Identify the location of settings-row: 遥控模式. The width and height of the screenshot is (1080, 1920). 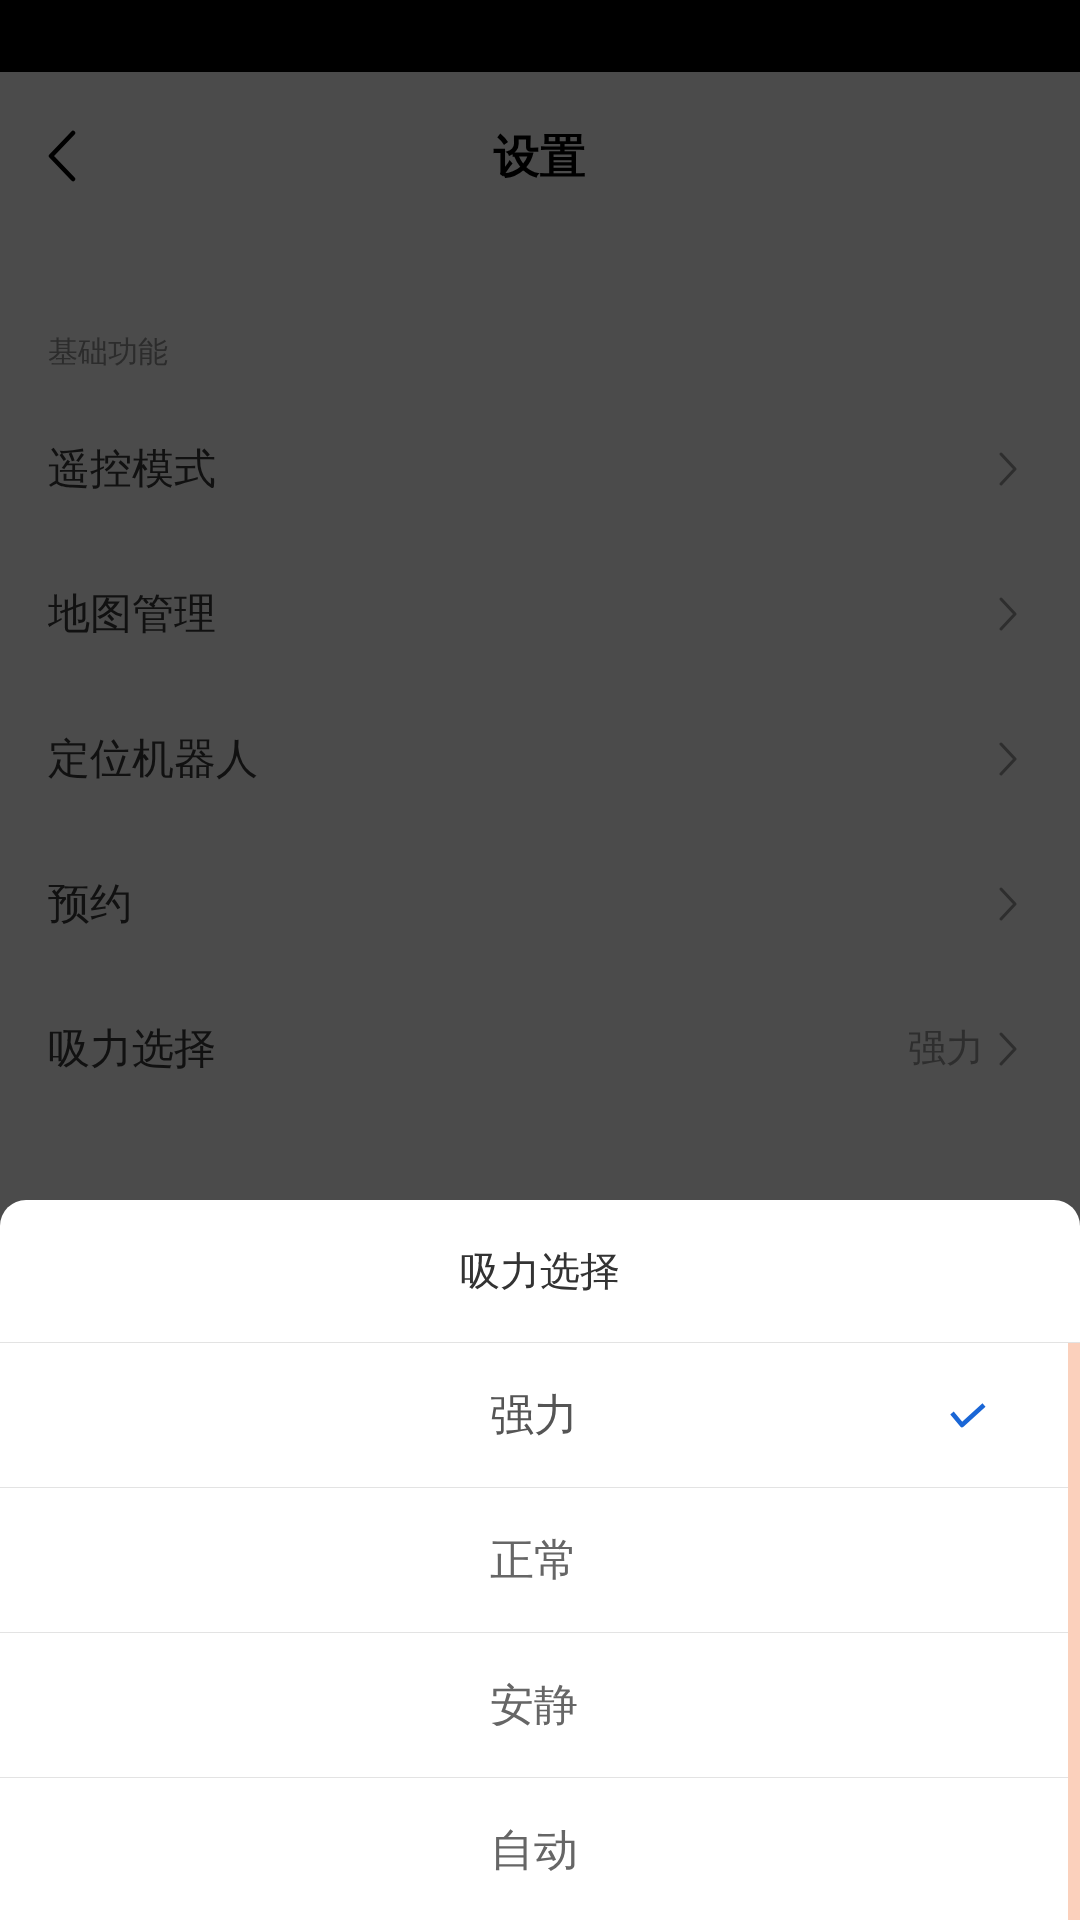
(540, 468).